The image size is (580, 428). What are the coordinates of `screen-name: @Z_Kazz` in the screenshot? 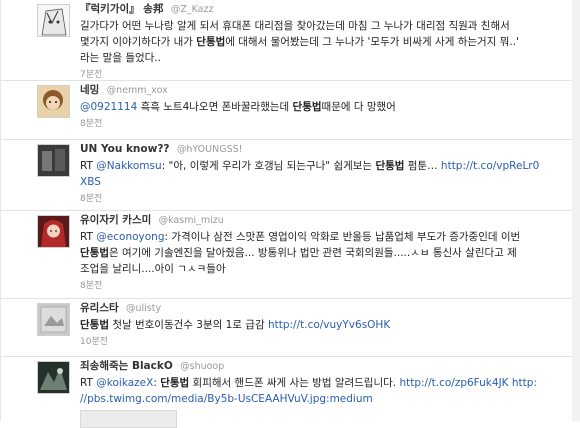 It's located at (192, 9).